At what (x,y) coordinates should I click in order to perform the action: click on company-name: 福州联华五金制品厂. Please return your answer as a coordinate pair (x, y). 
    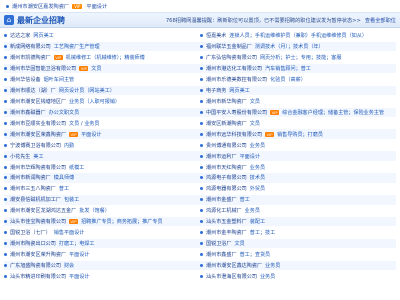
    Looking at the image, I should click on (229, 46).